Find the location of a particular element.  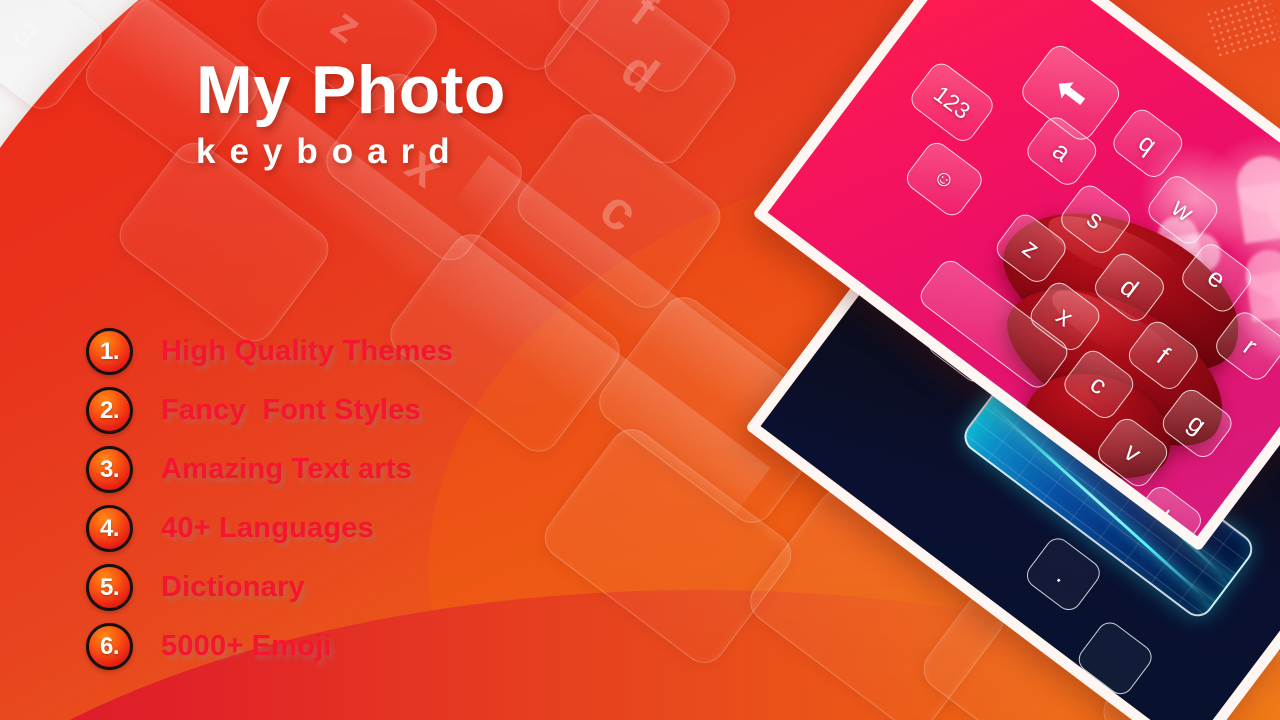

feature-number-badge: 1. is located at coordinates (109, 351).